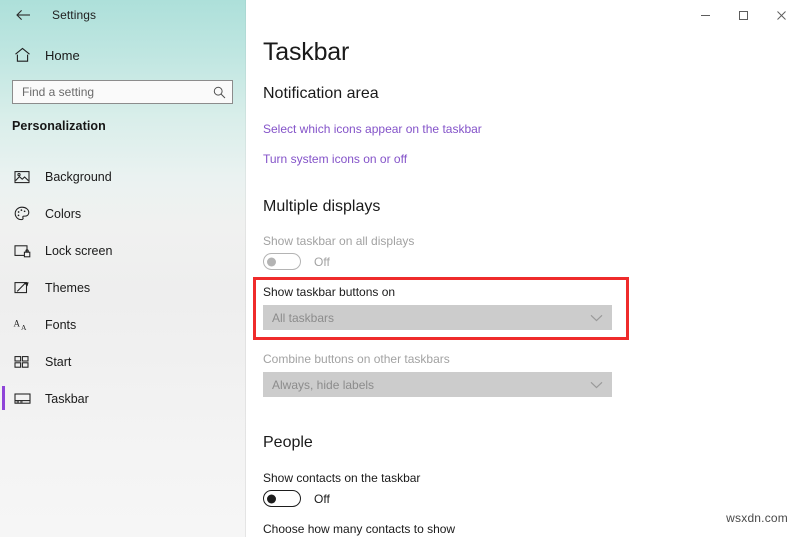 This screenshot has height=537, width=800. Describe the element at coordinates (58, 361) in the screenshot. I see `sidebar-item-label: Start` at that location.